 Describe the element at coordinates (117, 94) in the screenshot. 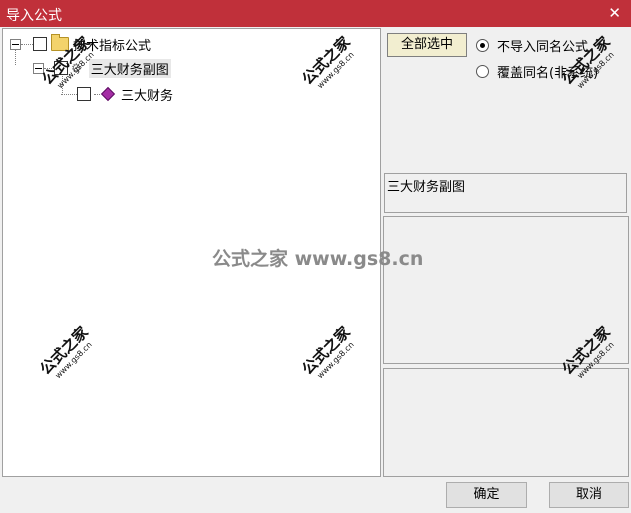

I see `tree-item-leaf: 三大财务` at that location.